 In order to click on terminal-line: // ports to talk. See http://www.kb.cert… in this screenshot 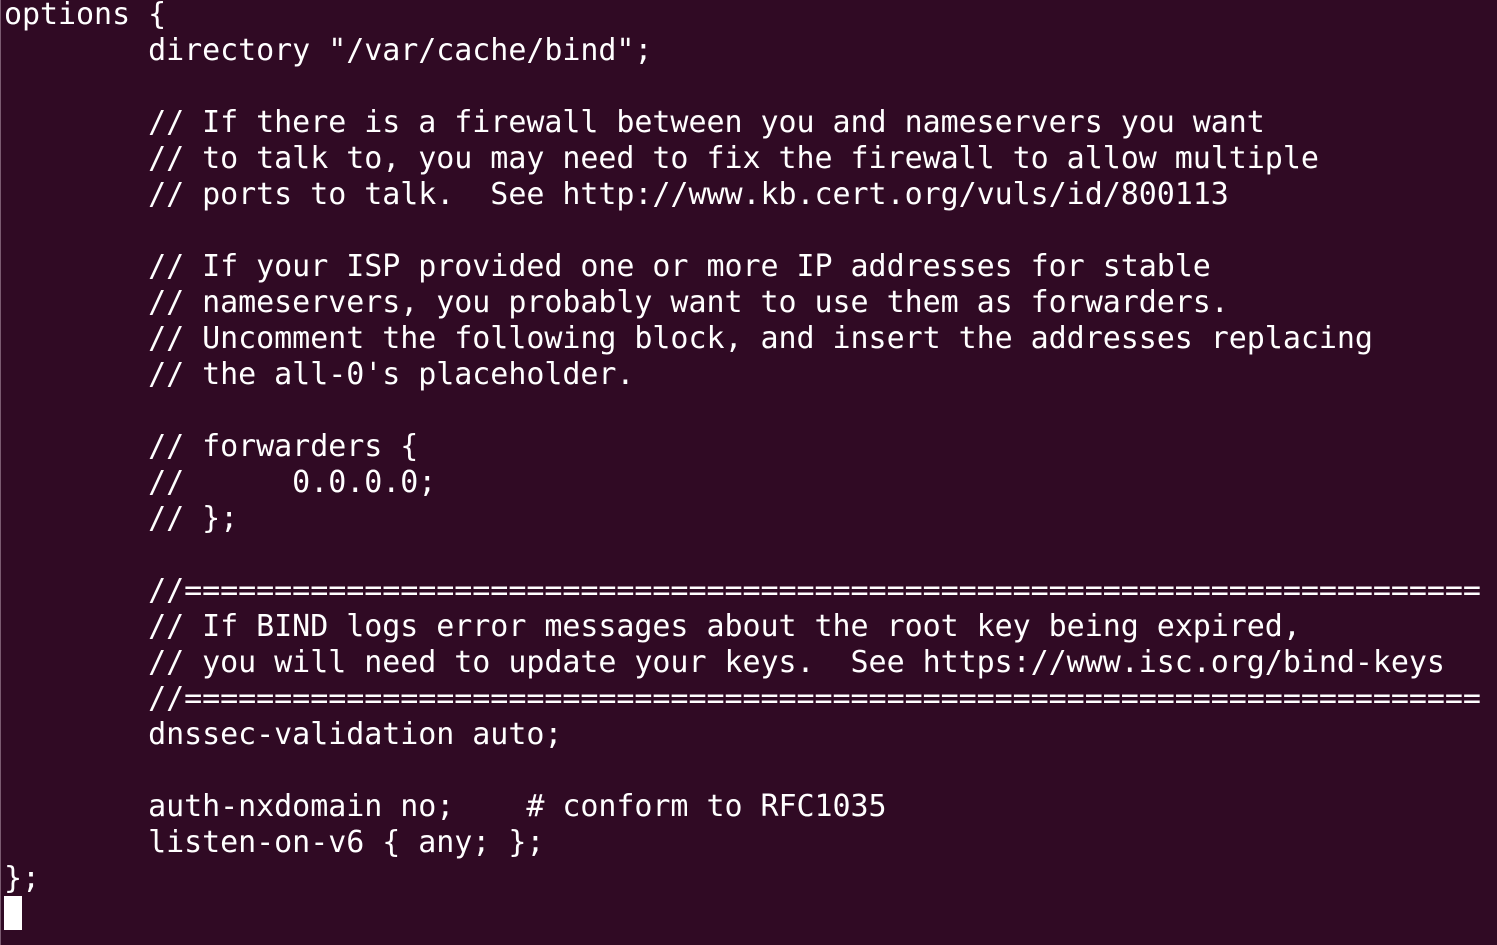, I will do `click(616, 196)`.